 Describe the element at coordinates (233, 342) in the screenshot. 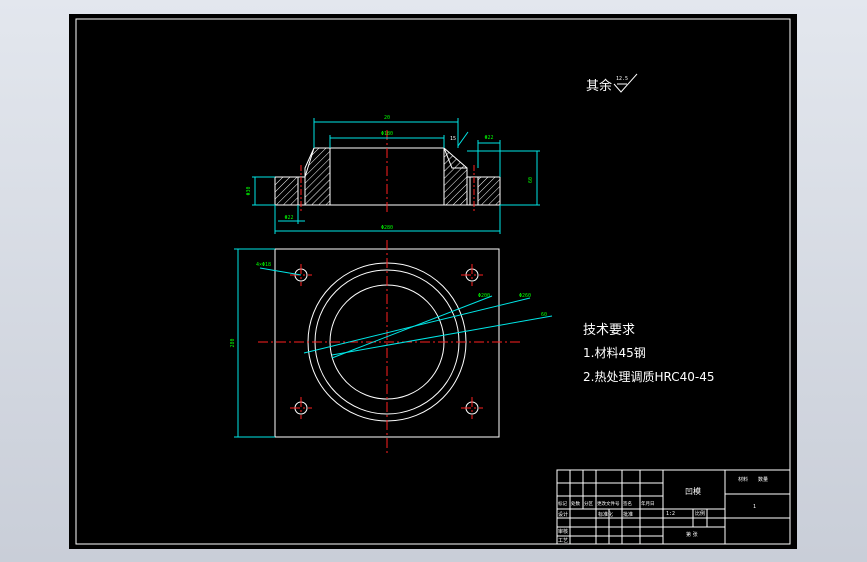

I see `dim-plate-height: 280` at that location.